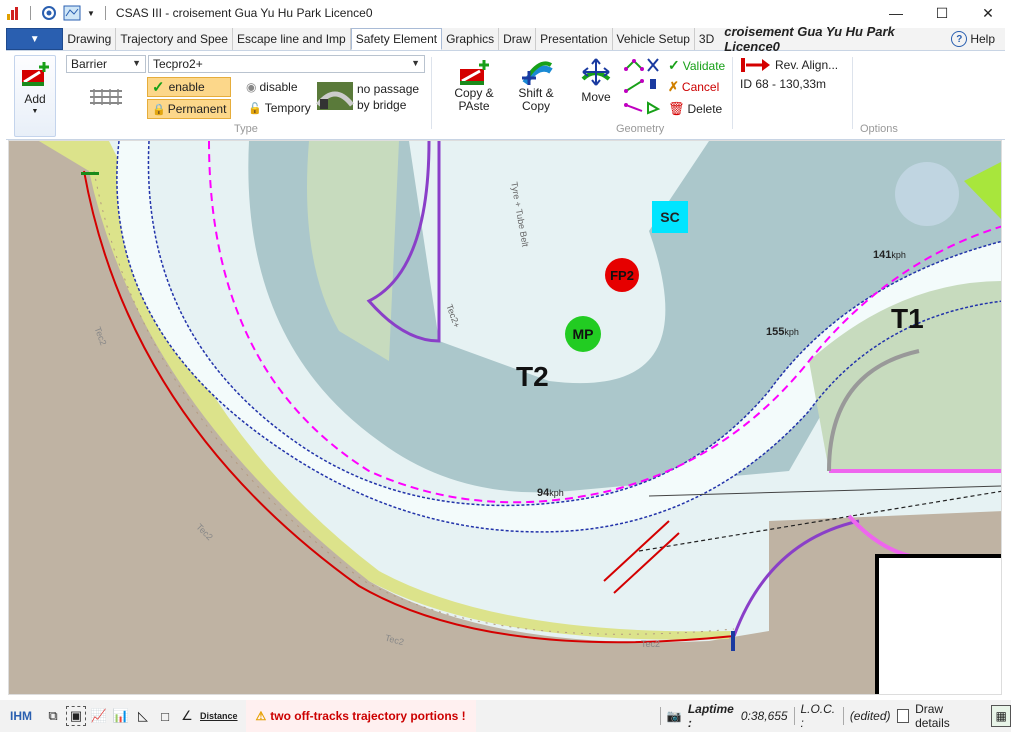  What do you see at coordinates (896, 13) in the screenshot?
I see `minimize-button: —` at bounding box center [896, 13].